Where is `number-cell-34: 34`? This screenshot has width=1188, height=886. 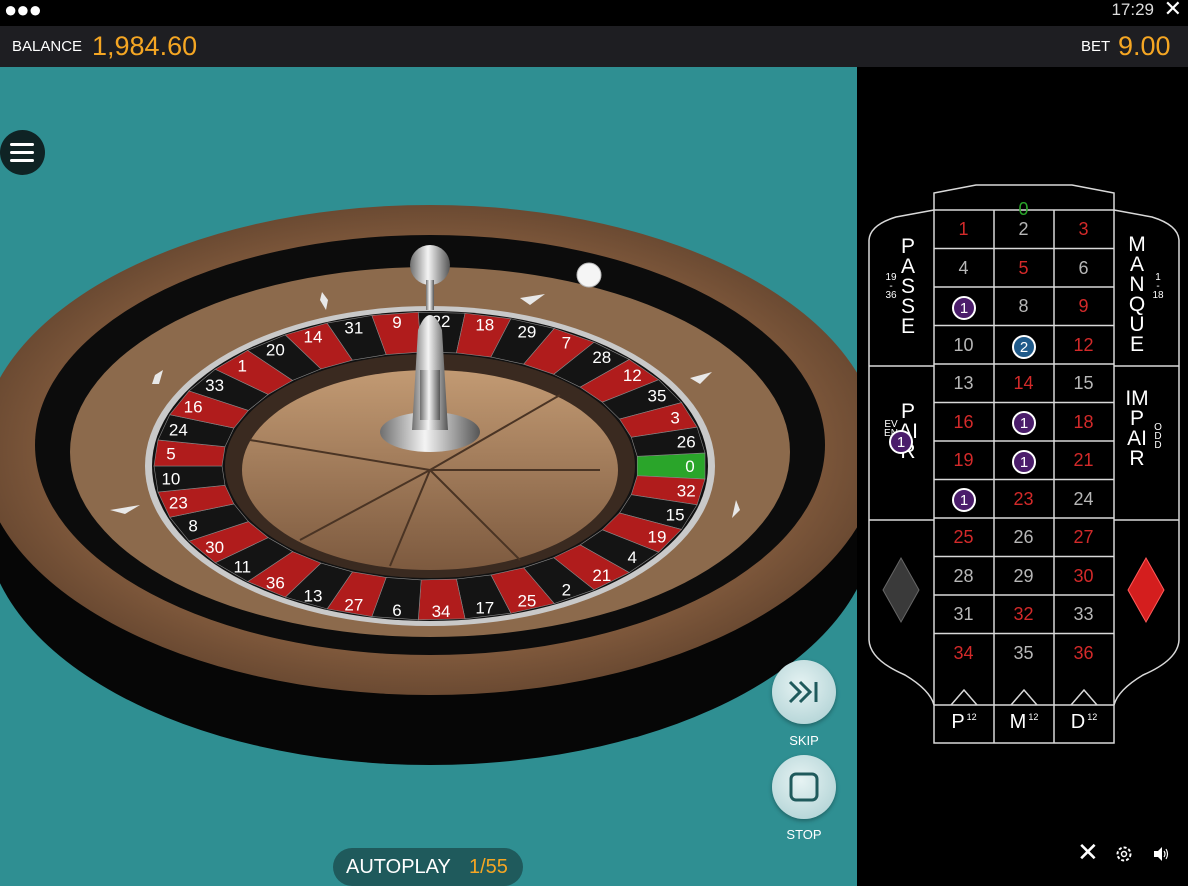 number-cell-34: 34 is located at coordinates (963, 653).